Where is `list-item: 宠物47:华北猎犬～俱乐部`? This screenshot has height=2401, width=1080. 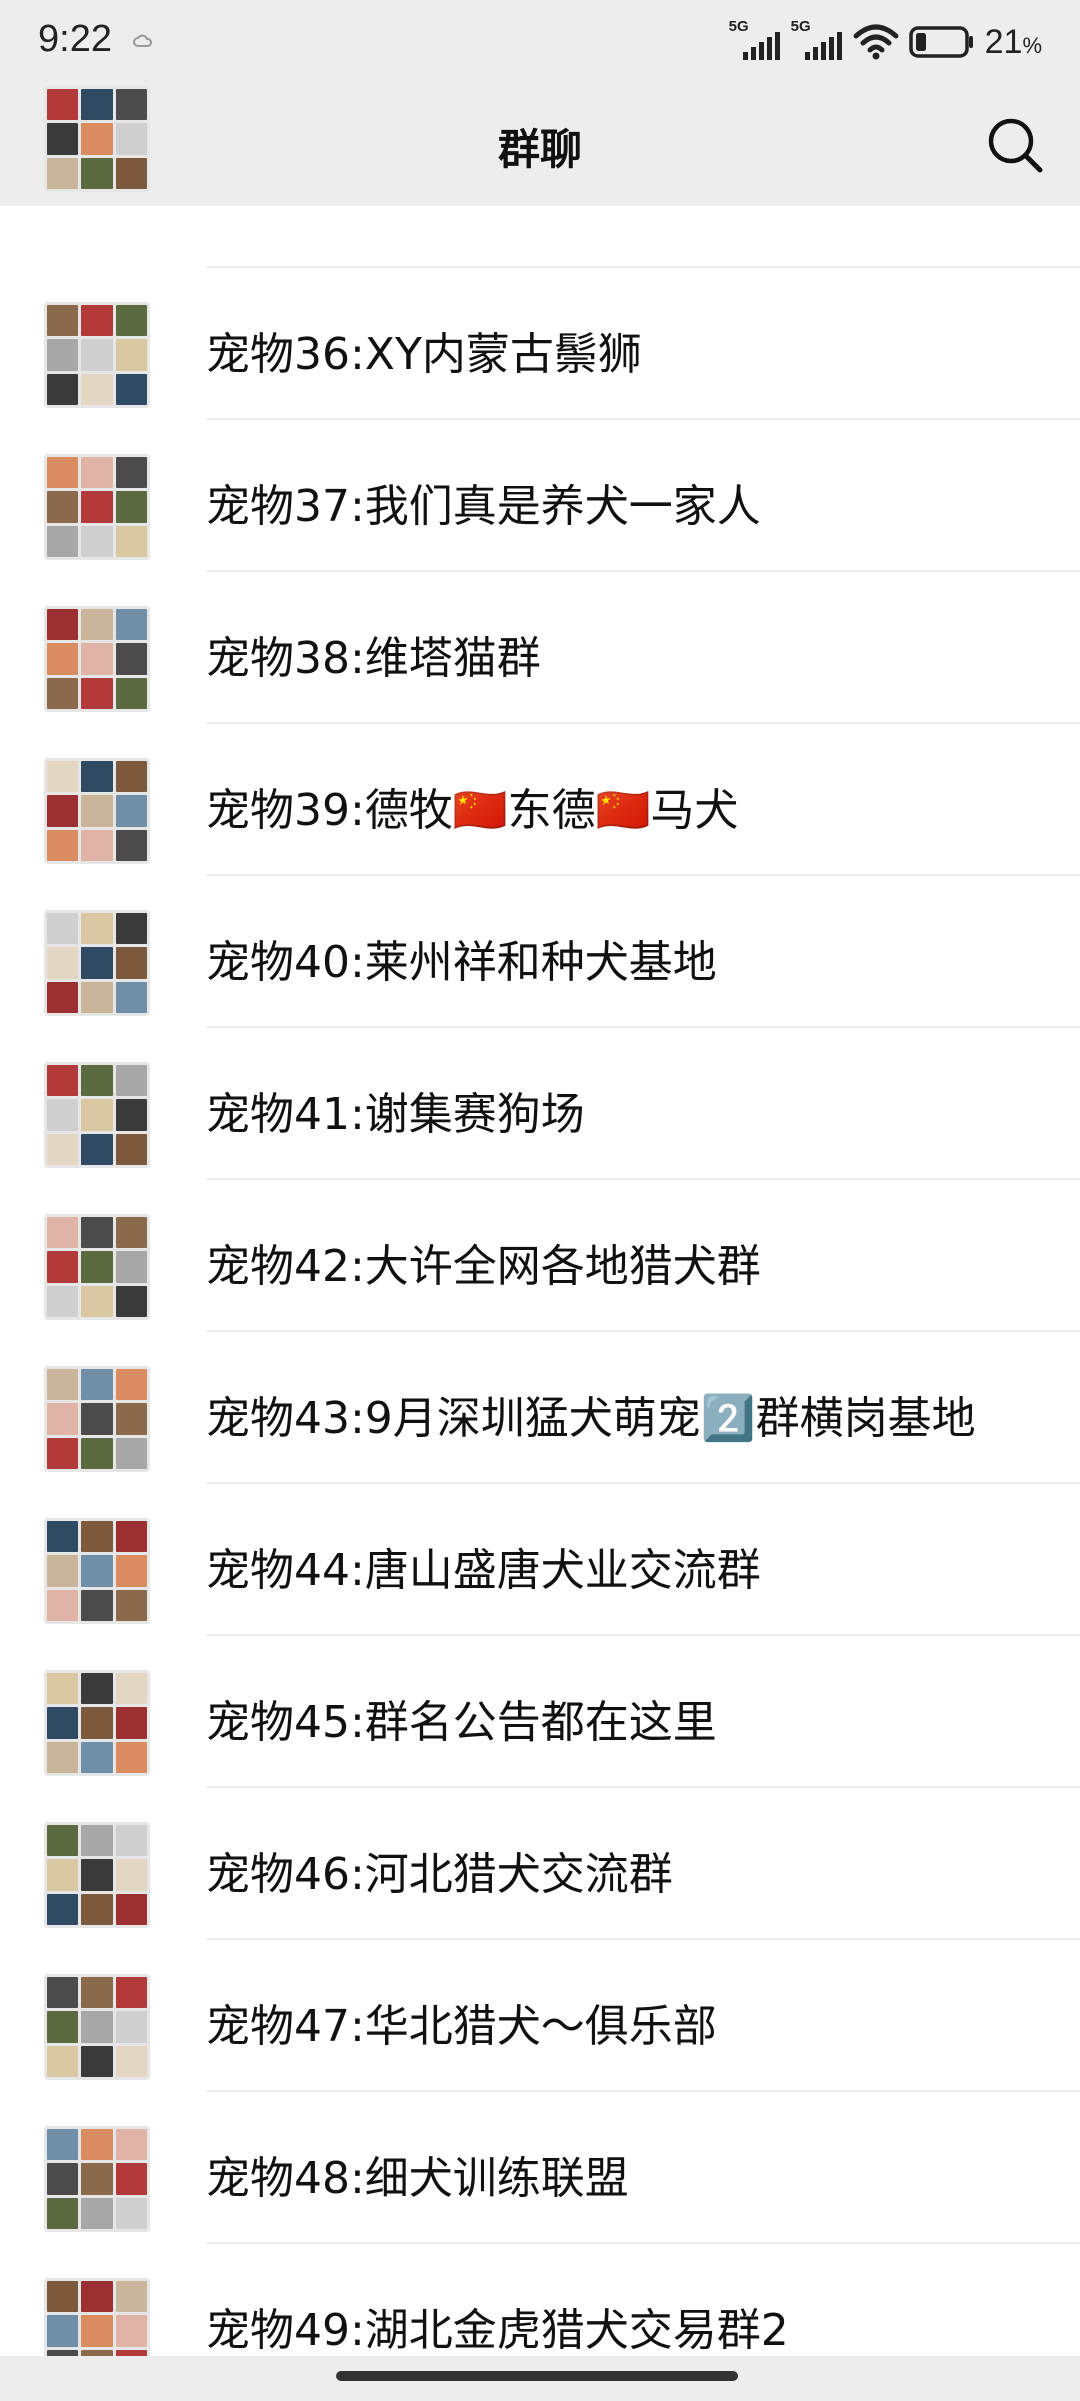 list-item: 宠物47:华北猎犬～俱乐部 is located at coordinates (540, 2016).